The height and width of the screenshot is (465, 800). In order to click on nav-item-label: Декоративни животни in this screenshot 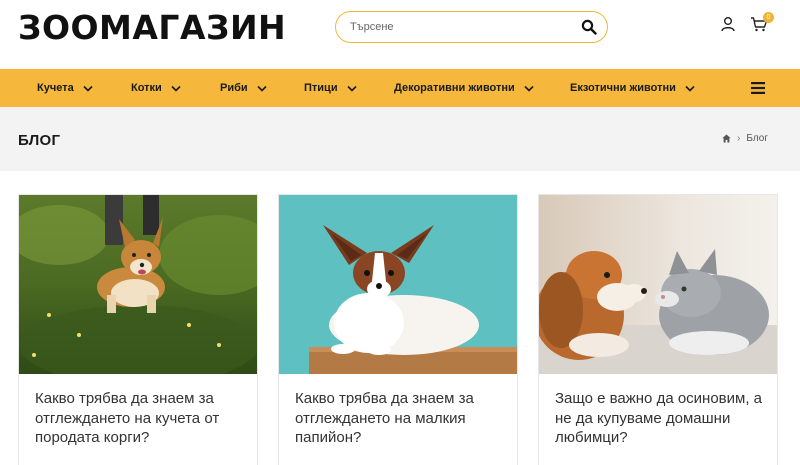, I will do `click(454, 88)`.